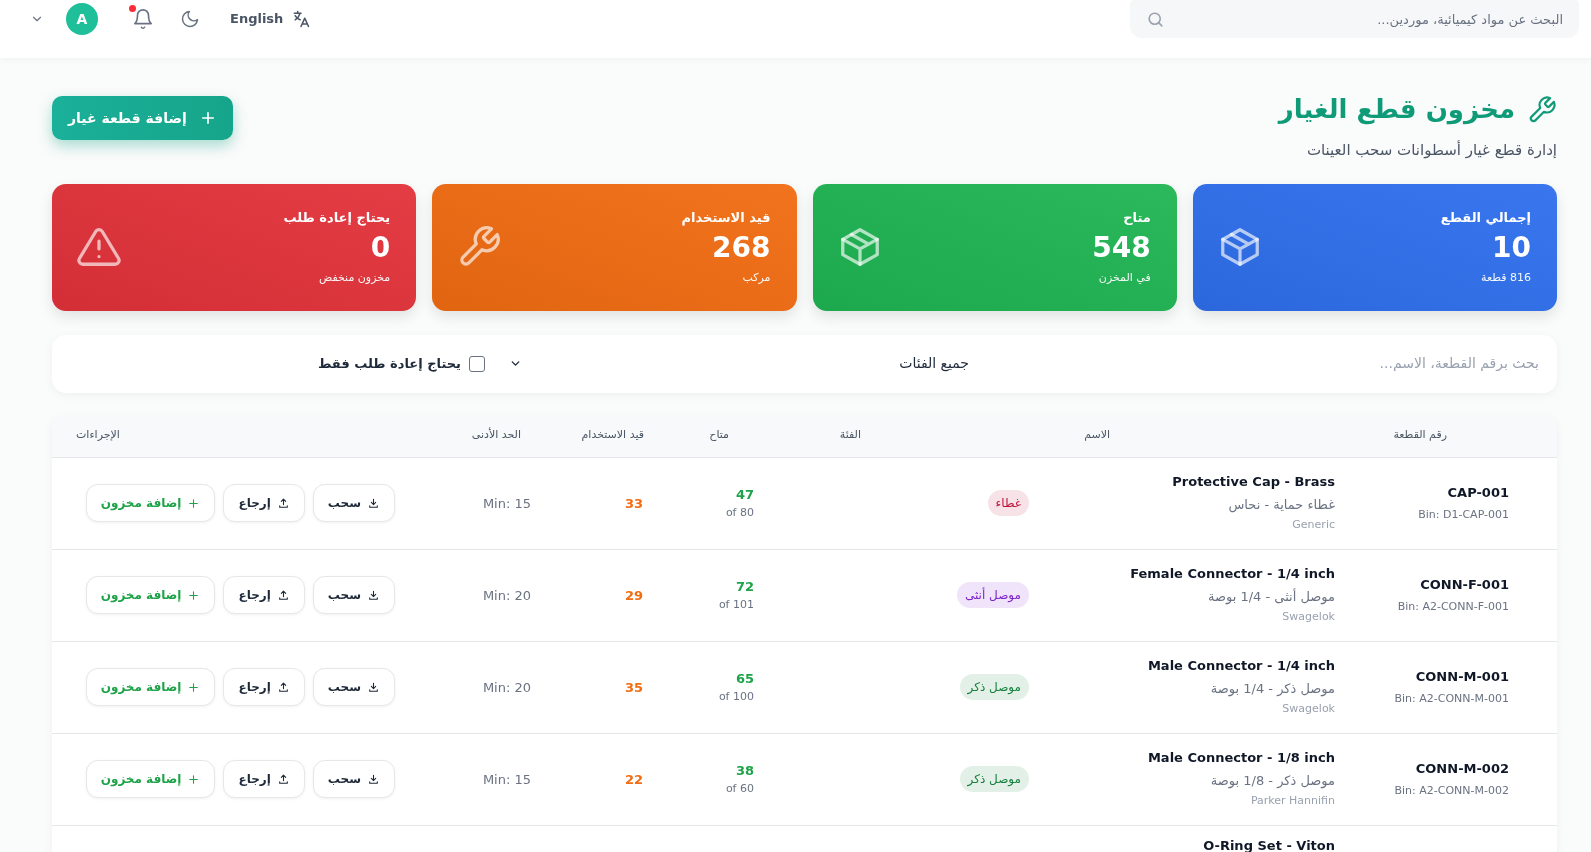 The image size is (1591, 852). Describe the element at coordinates (1121, 248) in the screenshot. I see `stat-value: 548` at that location.